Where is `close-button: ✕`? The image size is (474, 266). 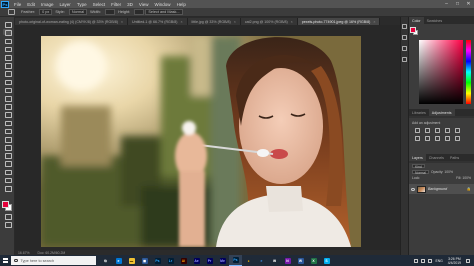 close-button: ✕ is located at coordinates (468, 4).